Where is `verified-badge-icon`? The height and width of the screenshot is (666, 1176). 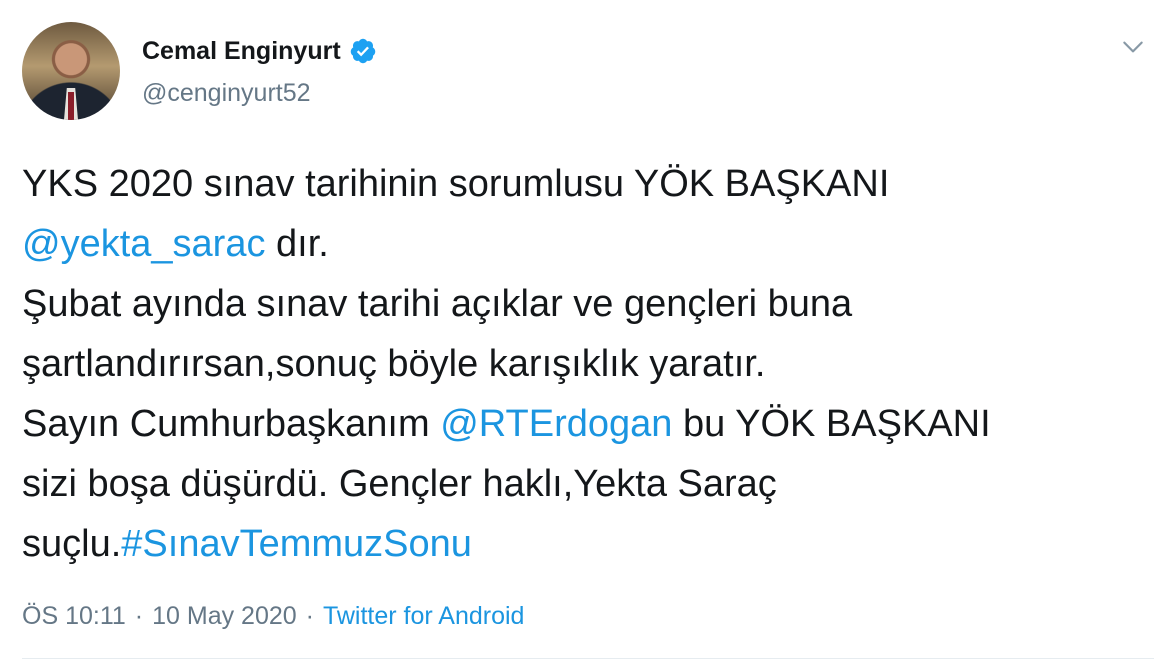
verified-badge-icon is located at coordinates (362, 51).